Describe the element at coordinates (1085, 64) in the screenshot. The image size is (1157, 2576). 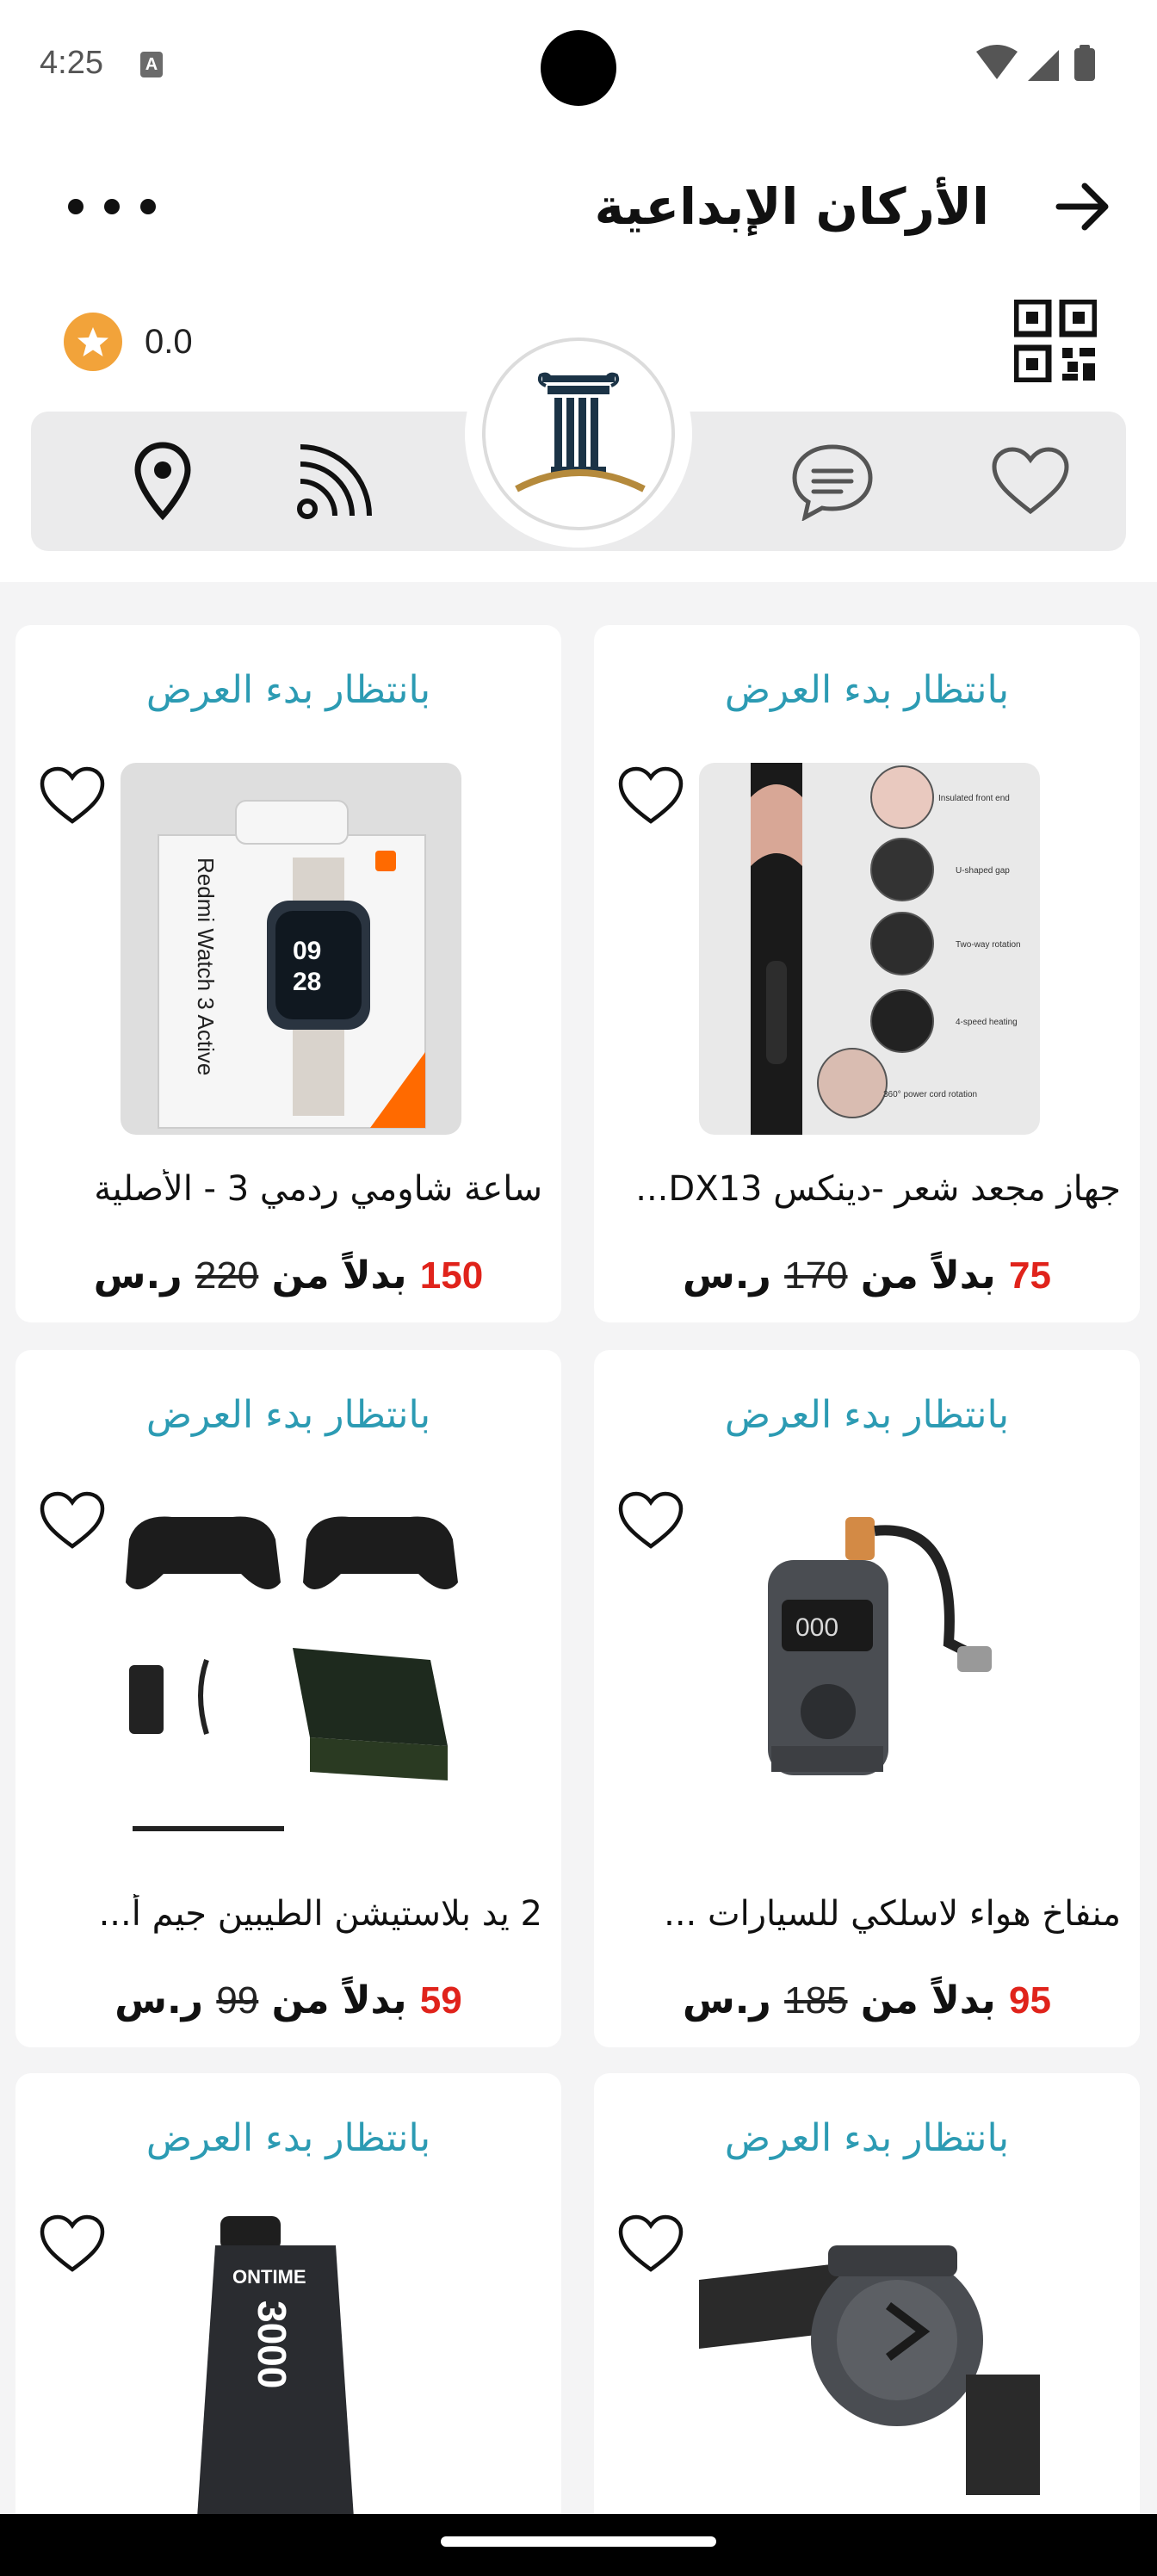
I see `battery-icon` at that location.